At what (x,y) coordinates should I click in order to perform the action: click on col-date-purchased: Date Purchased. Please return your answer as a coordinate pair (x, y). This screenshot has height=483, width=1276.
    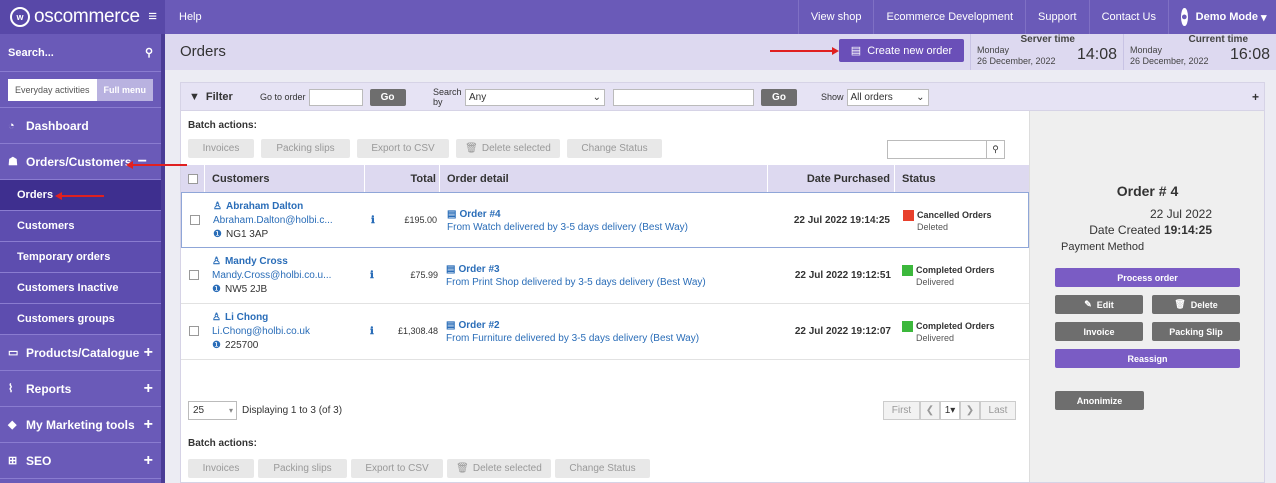
    Looking at the image, I should click on (831, 178).